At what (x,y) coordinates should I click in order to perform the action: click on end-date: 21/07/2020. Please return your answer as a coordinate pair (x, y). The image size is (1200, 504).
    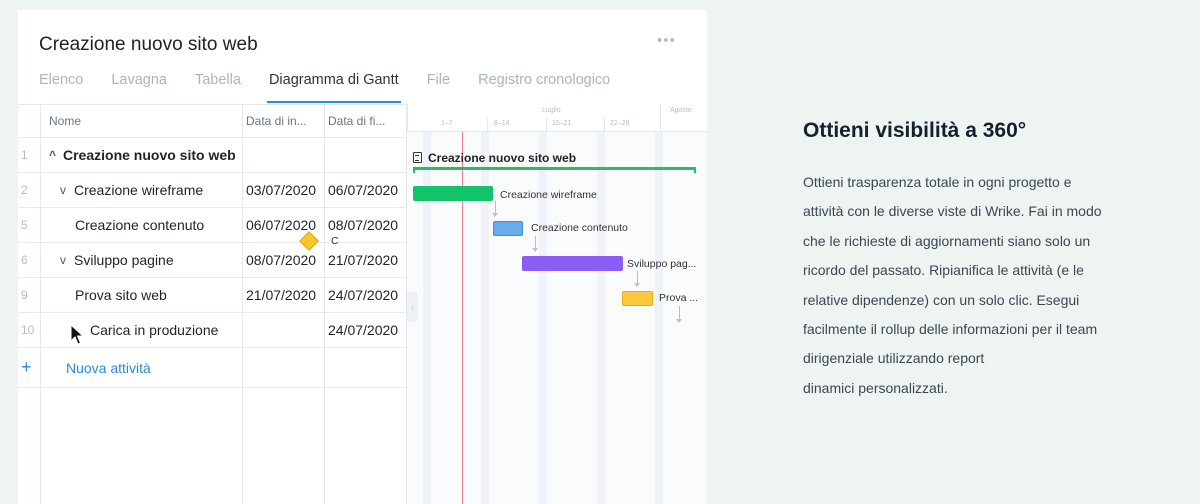
    Looking at the image, I should click on (365, 260).